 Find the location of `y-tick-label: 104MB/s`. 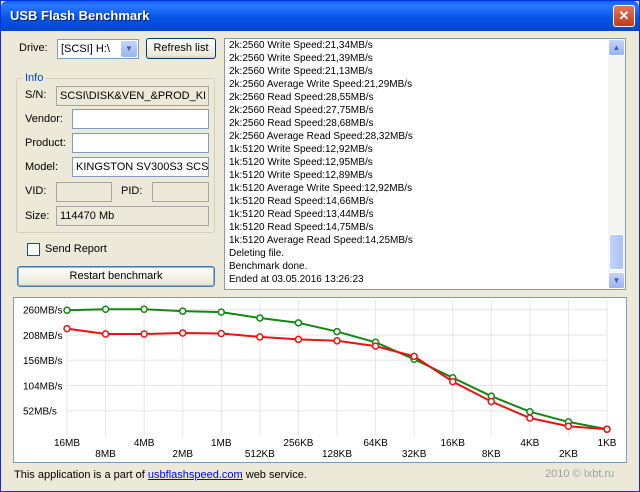

y-tick-label: 104MB/s is located at coordinates (42, 386).